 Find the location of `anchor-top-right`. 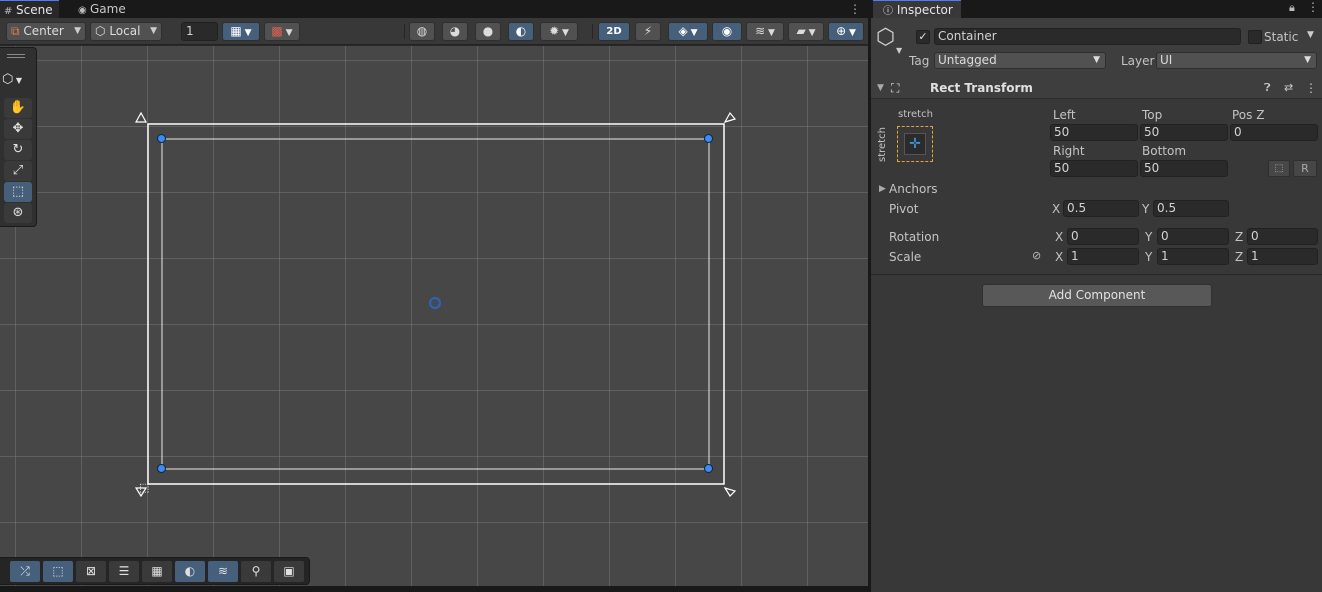

anchor-top-right is located at coordinates (730, 117).